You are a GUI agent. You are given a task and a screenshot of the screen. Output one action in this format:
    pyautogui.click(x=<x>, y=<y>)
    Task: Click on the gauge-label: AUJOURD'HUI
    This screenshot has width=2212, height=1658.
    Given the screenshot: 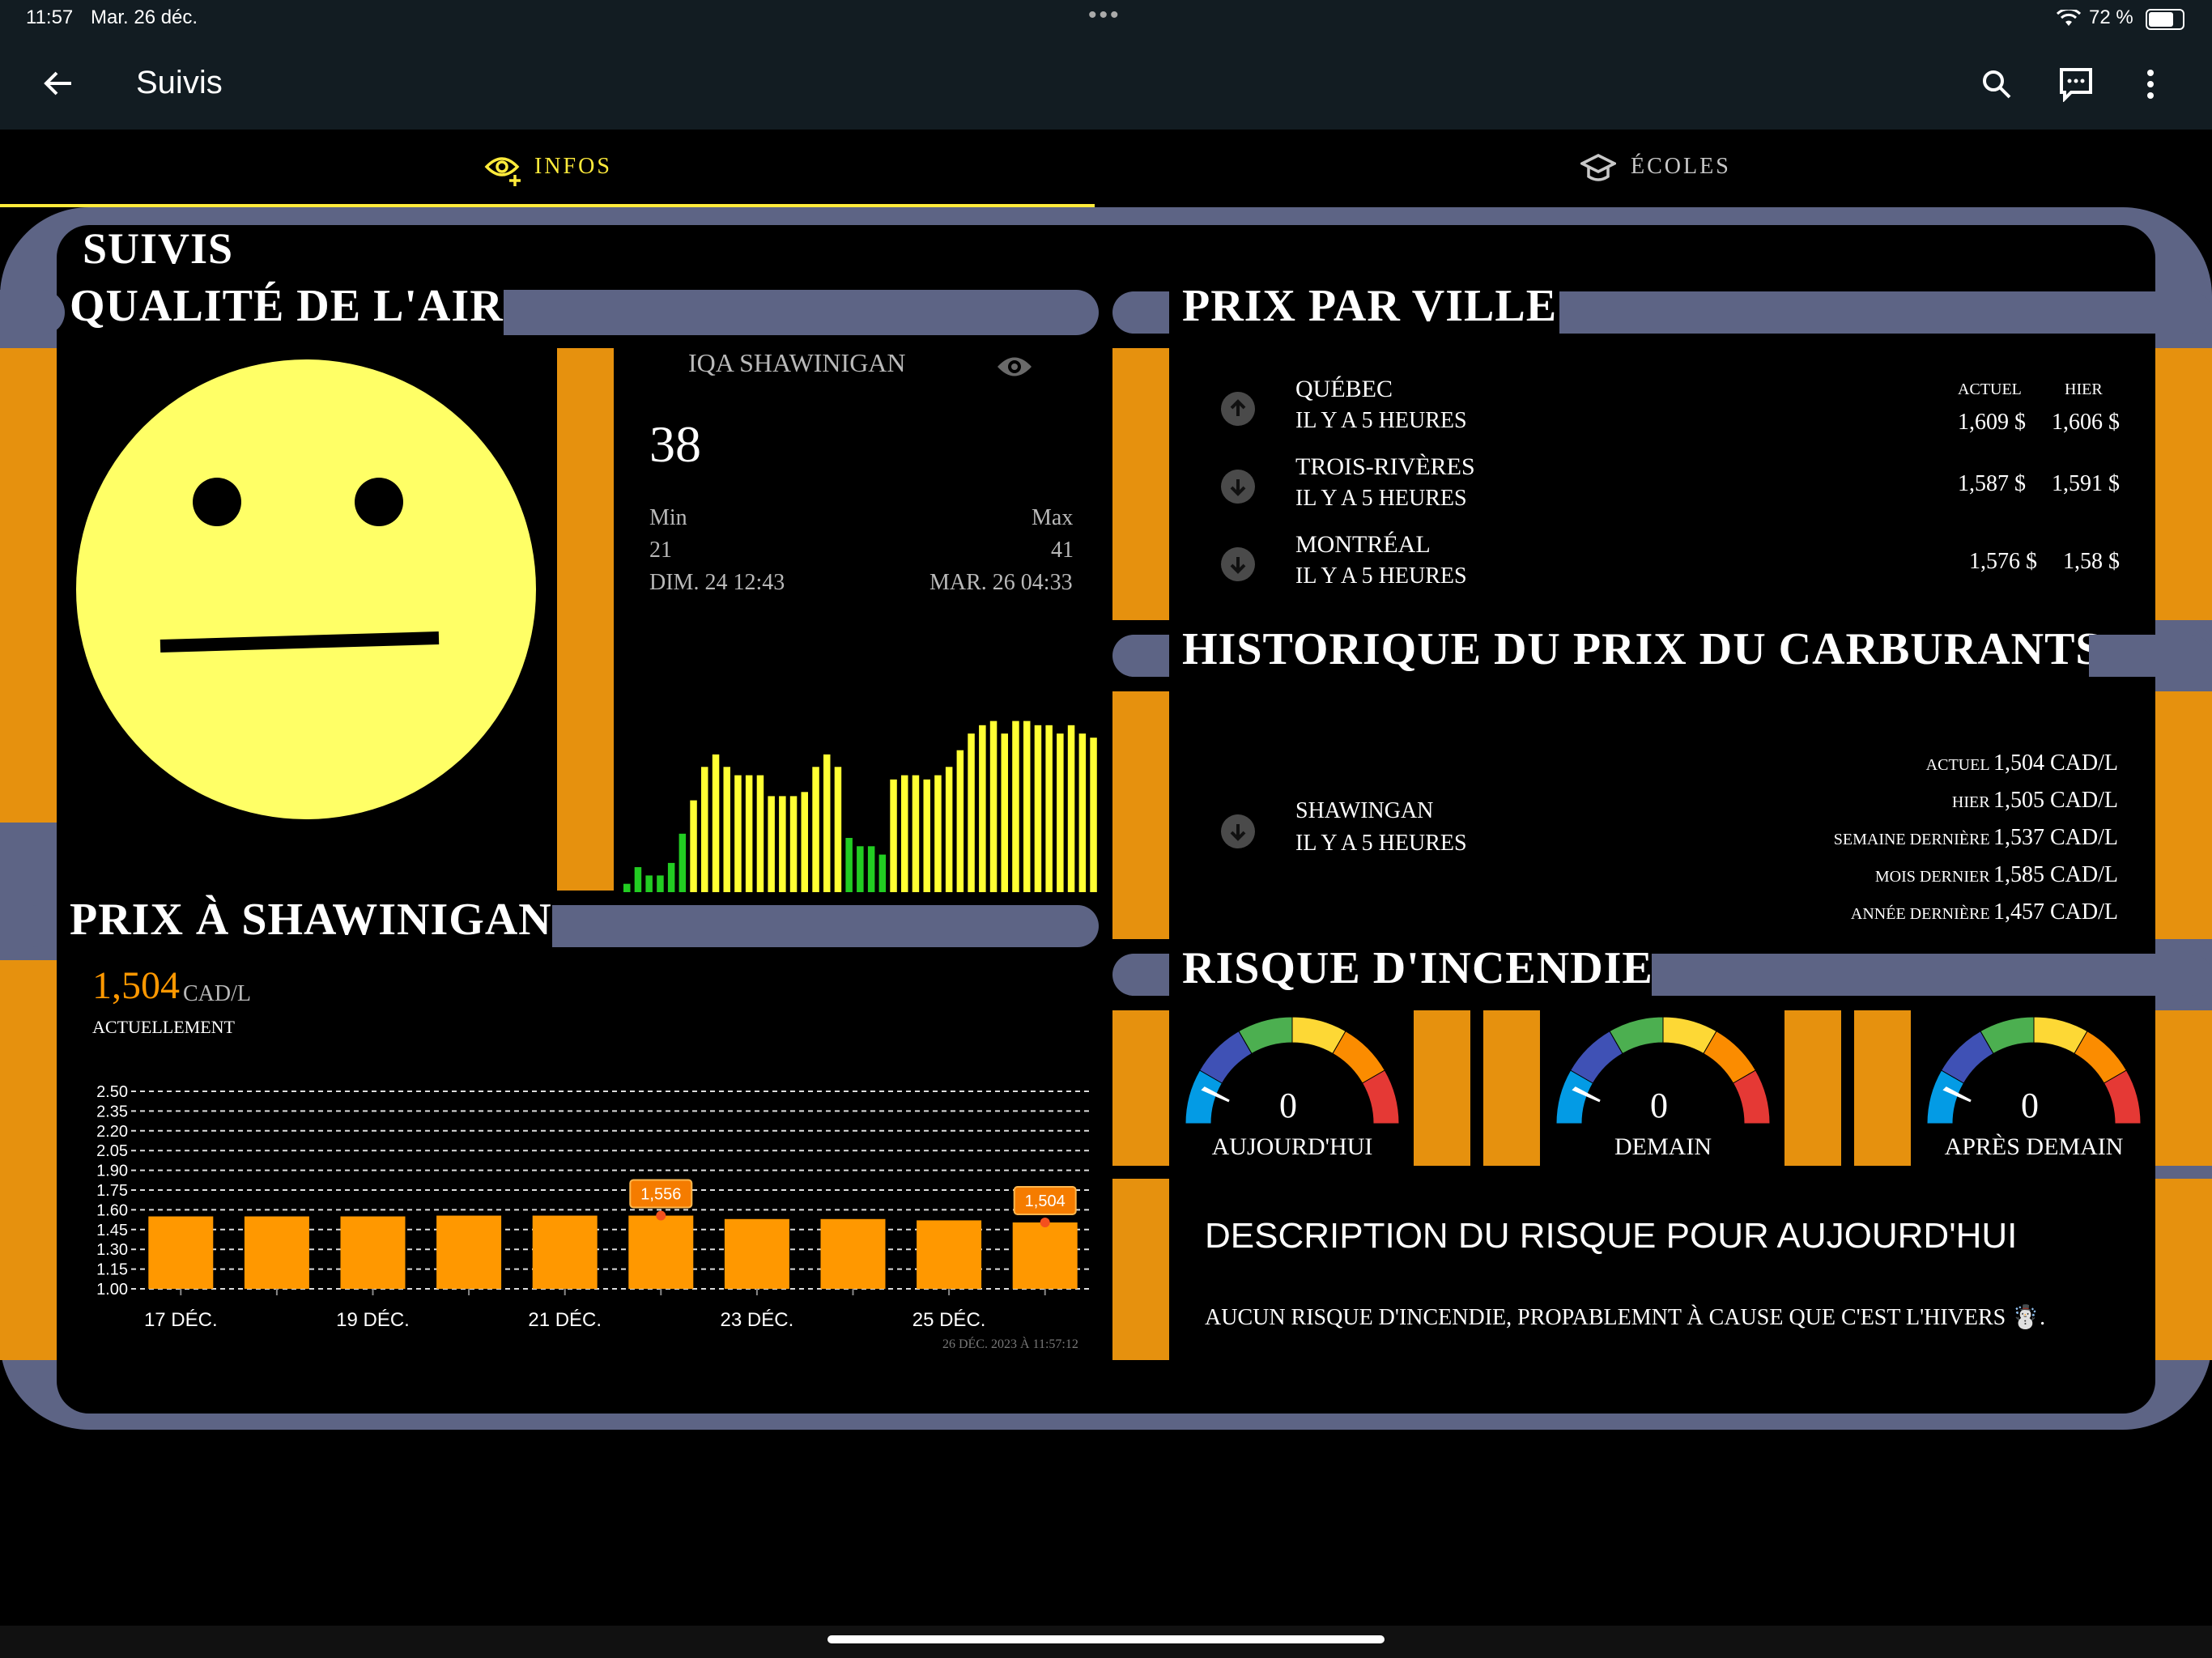 What is the action you would take?
    pyautogui.click(x=1292, y=1146)
    